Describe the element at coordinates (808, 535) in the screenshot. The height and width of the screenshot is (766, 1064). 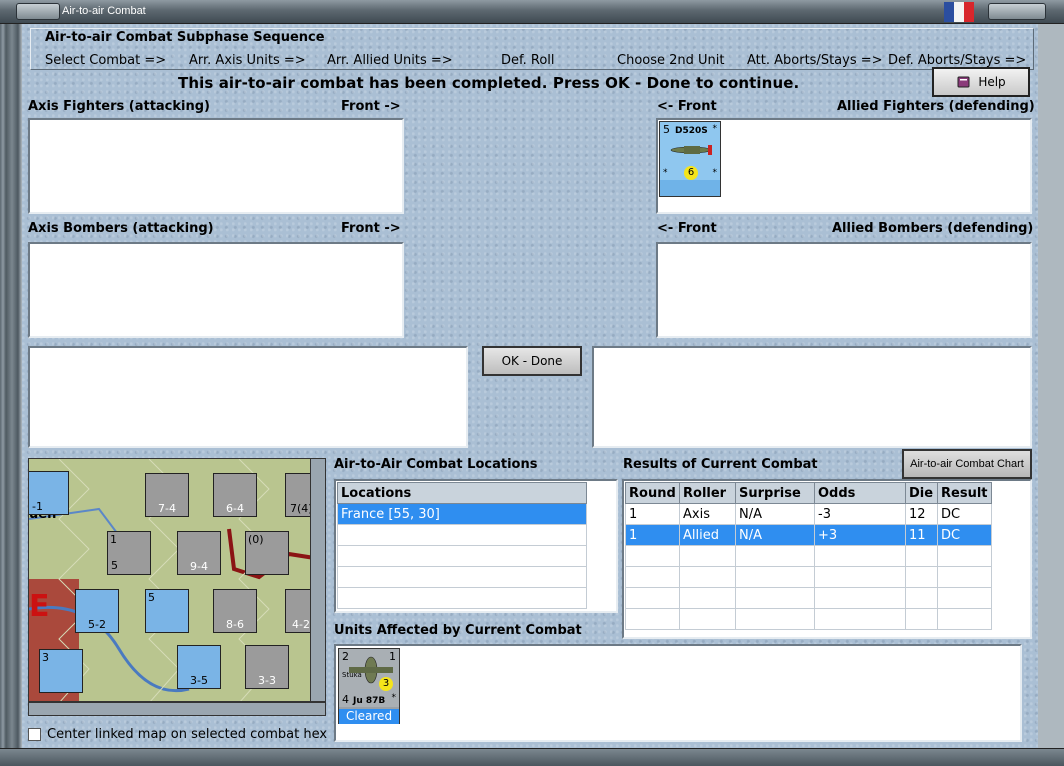
I see `table-row: 1 Allied N/A +3 11 DC` at that location.